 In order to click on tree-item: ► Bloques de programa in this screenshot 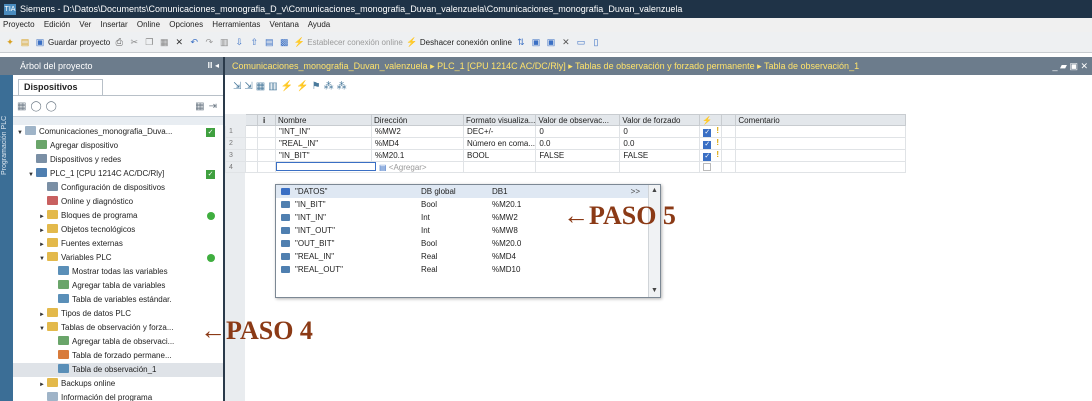, I will do `click(118, 216)`.